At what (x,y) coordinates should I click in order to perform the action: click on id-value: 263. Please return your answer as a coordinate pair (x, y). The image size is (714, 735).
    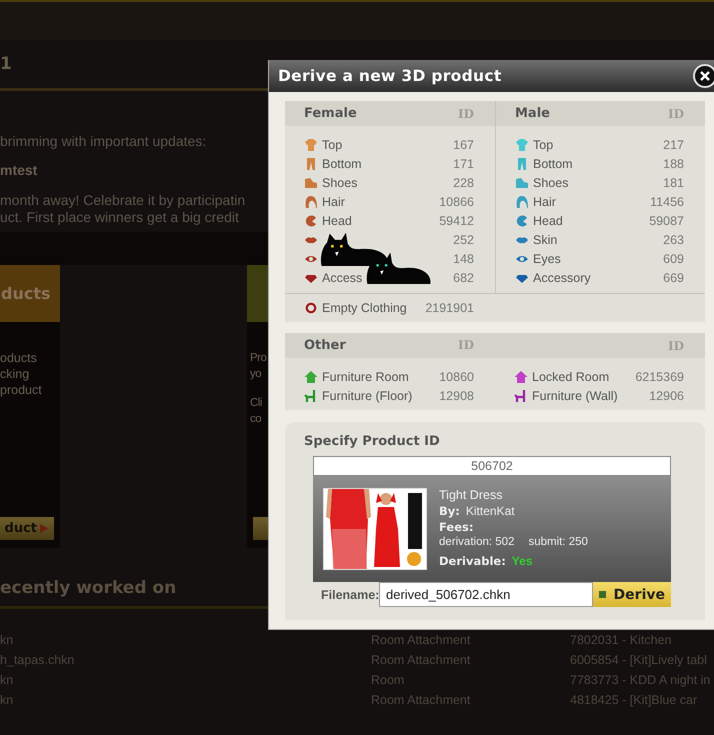
    Looking at the image, I should click on (673, 239).